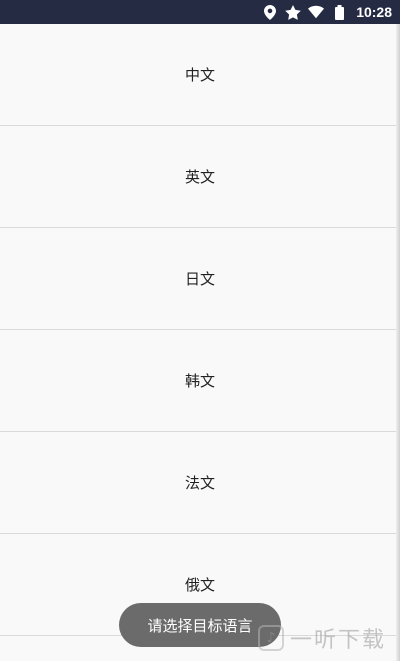  I want to click on wifi-icon, so click(316, 12).